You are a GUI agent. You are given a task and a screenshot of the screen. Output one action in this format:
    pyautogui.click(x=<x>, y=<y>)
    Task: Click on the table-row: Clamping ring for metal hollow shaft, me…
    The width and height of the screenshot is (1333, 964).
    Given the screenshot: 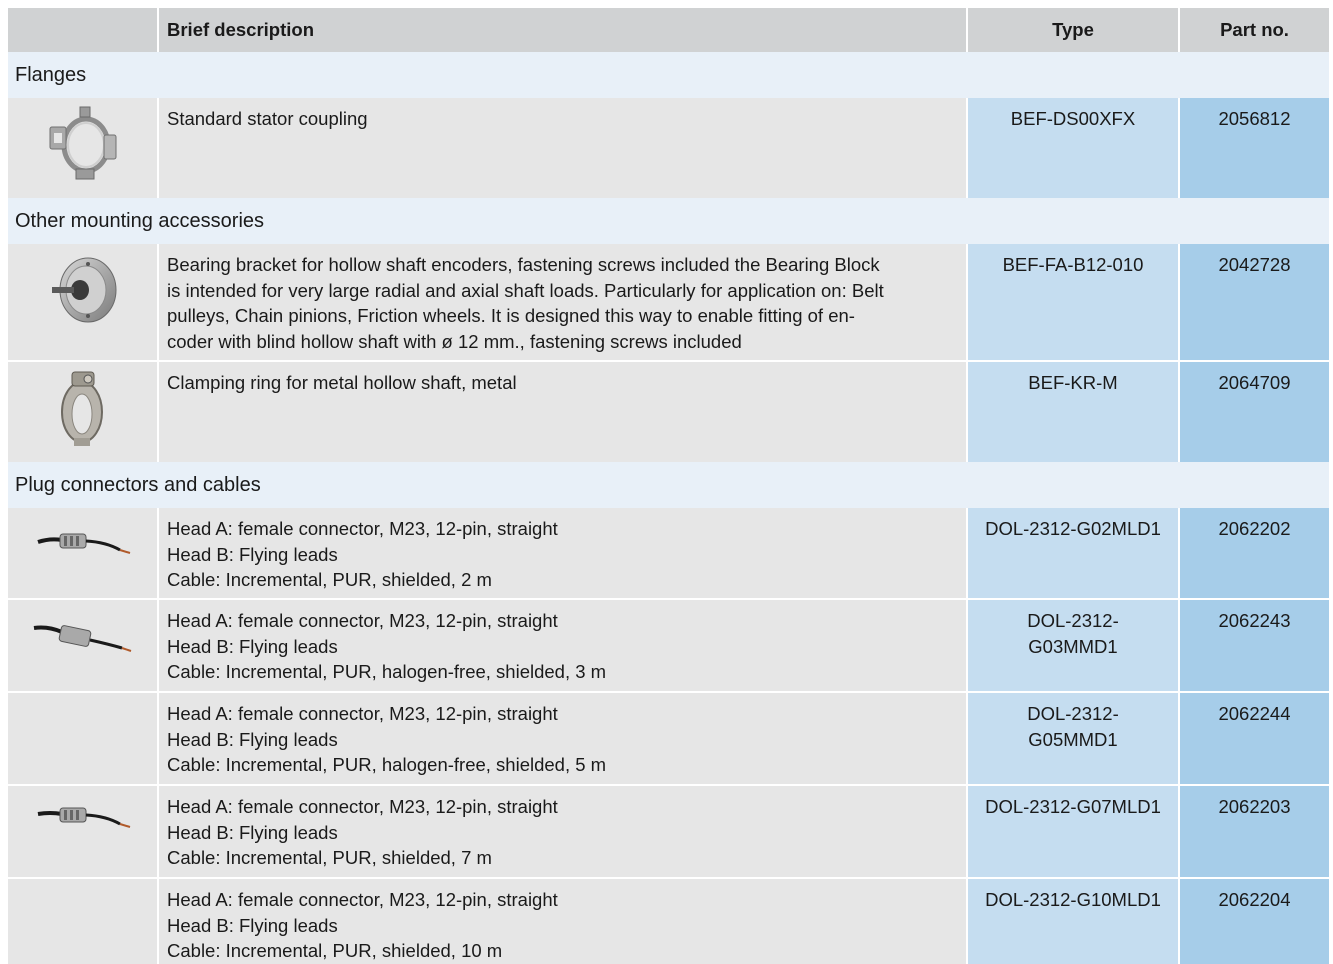 What is the action you would take?
    pyautogui.click(x=668, y=412)
    